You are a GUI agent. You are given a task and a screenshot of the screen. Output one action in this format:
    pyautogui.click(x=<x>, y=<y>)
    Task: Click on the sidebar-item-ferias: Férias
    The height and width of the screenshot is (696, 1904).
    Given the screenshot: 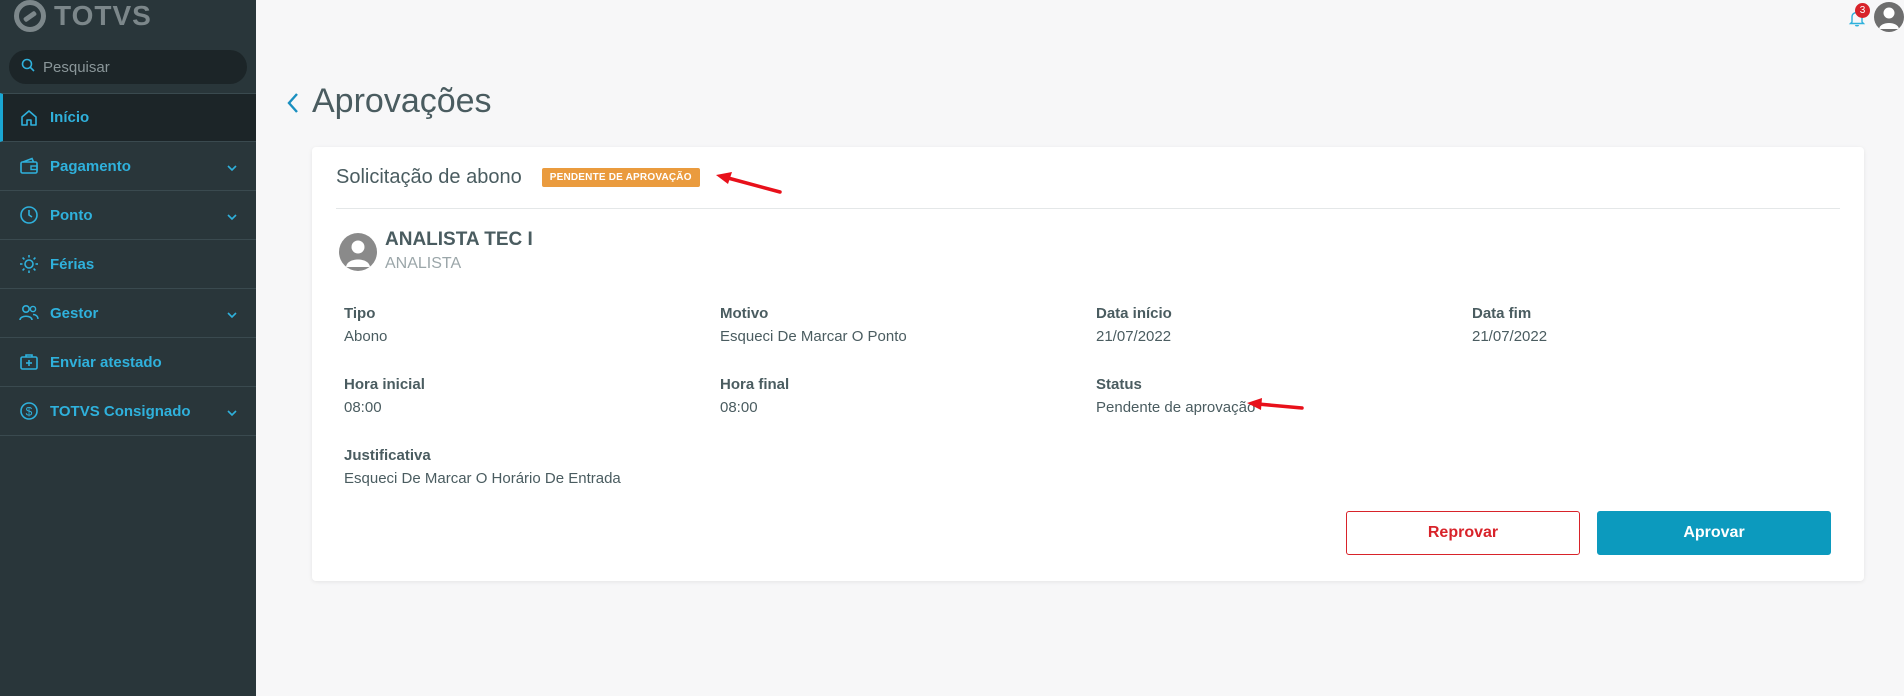 What is the action you would take?
    pyautogui.click(x=128, y=264)
    